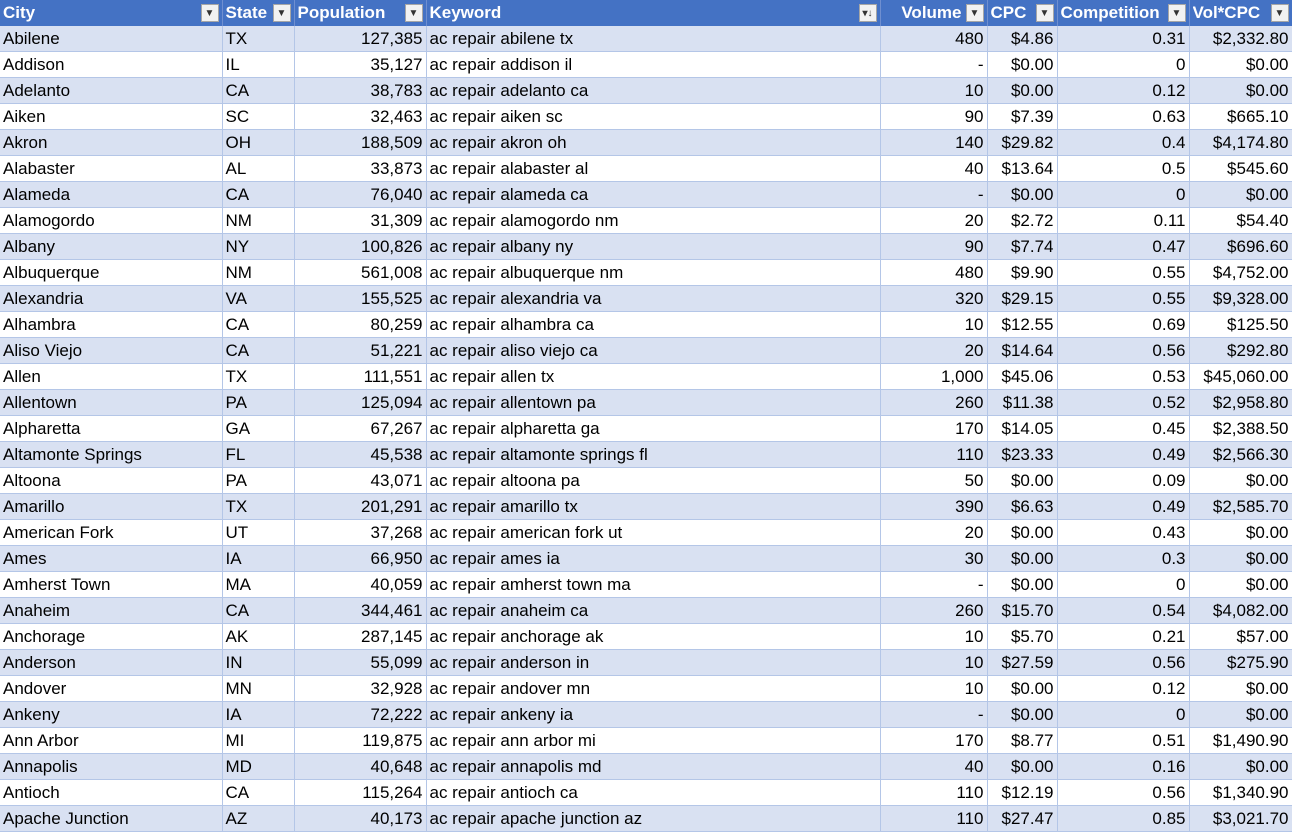 Image resolution: width=1292 pixels, height=838 pixels. Describe the element at coordinates (360, 532) in the screenshot. I see `cell-population: 37,268` at that location.